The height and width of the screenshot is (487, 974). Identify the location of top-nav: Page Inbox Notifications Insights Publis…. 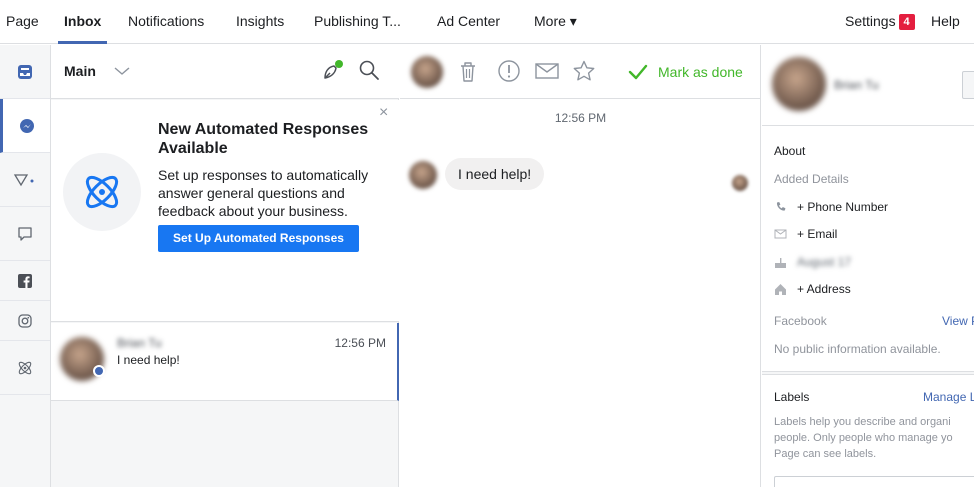
(487, 22).